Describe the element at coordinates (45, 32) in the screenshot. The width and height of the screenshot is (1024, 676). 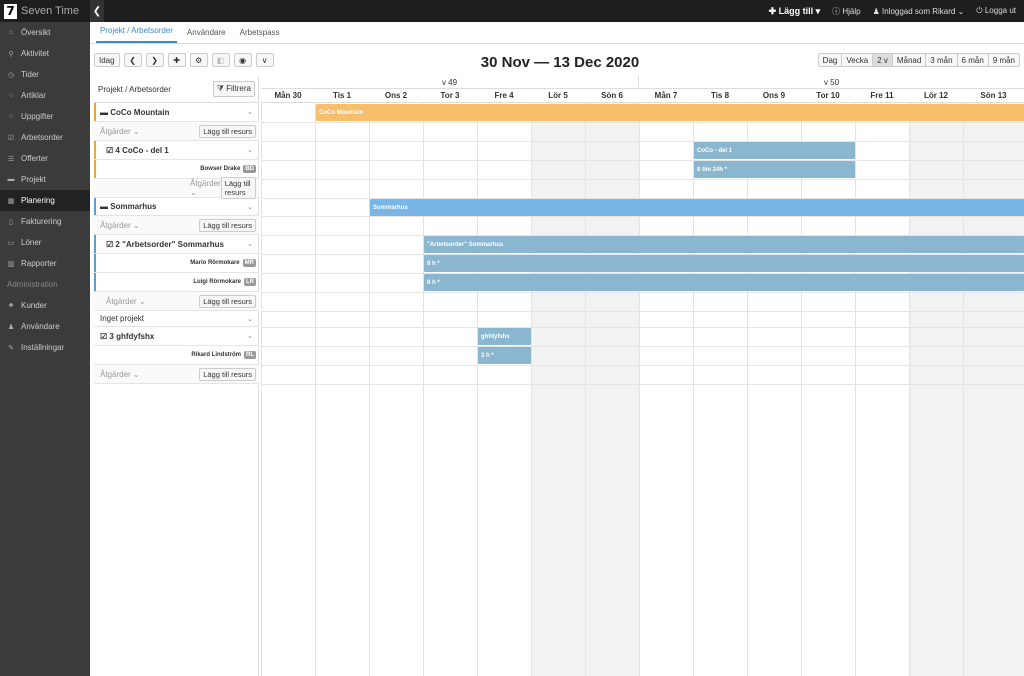
I see `sidebar-item-oversikt: ⌂ Översikt` at that location.